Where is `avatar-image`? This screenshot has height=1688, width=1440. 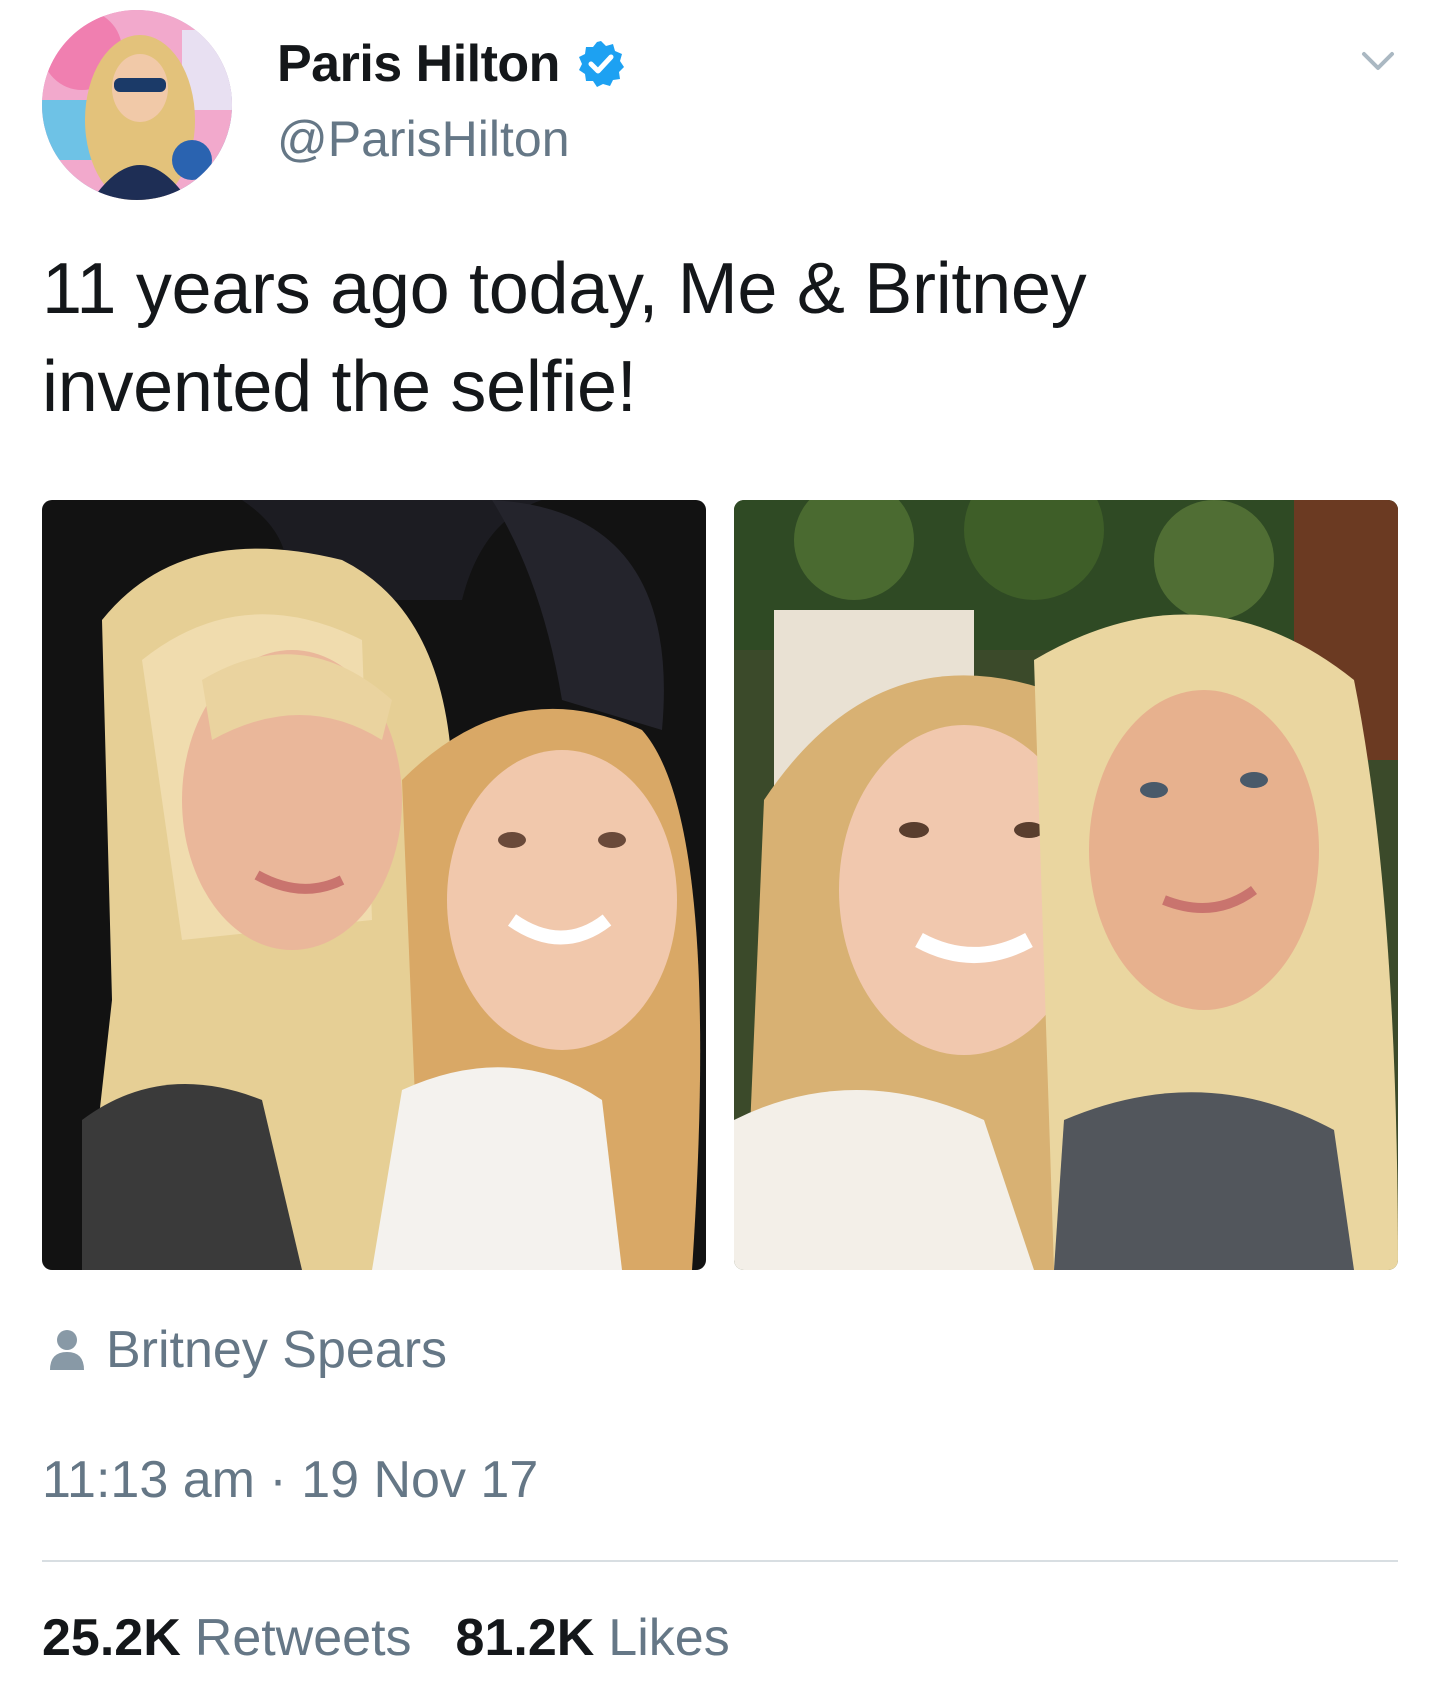 avatar-image is located at coordinates (137, 105).